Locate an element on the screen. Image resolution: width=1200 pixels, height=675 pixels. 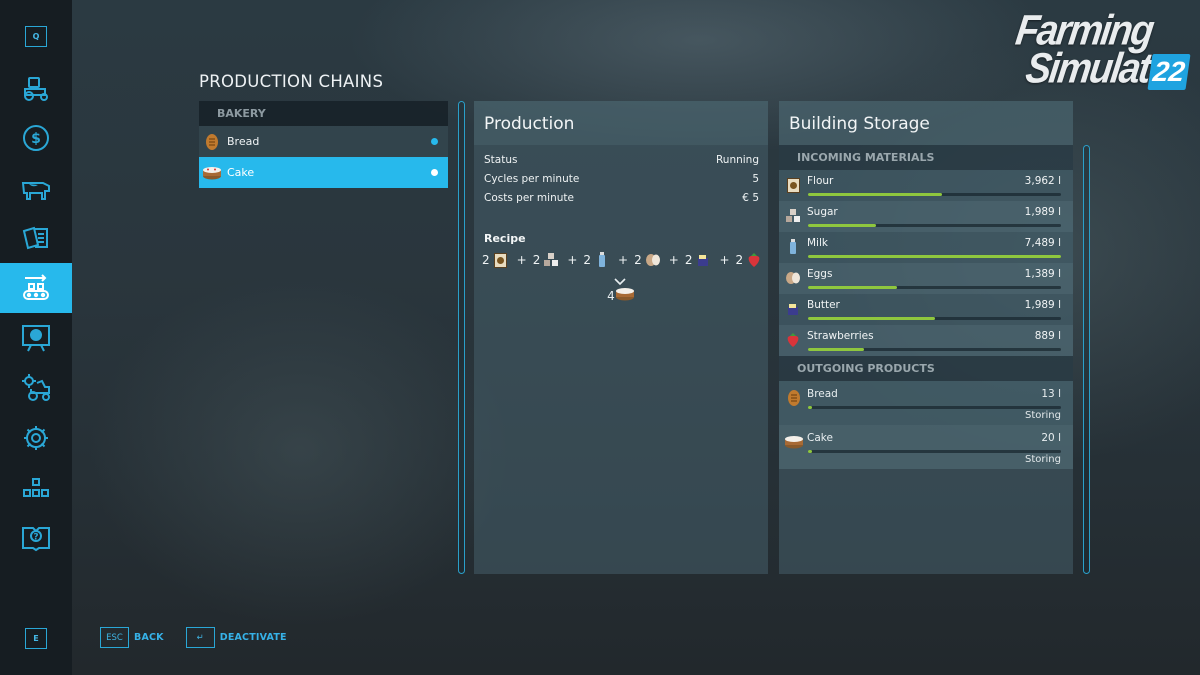
game-logo: Farming Simulator 22 is located at coordinates (1102, 50).